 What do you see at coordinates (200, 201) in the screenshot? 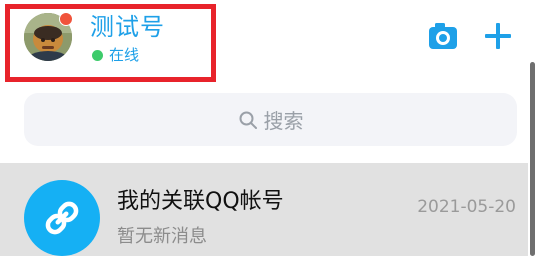
I see `conversation-title: 我的关联QQ帐号` at bounding box center [200, 201].